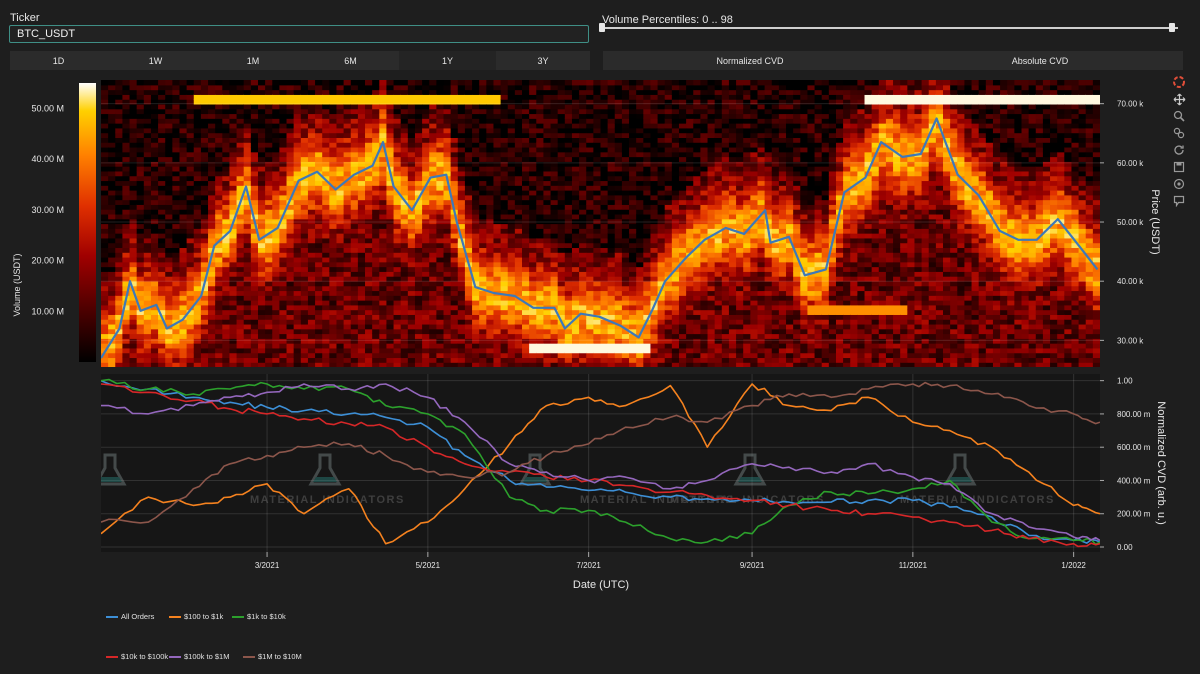 The image size is (1200, 674). Describe the element at coordinates (750, 60) in the screenshot. I see `normalized-cvd-button: Normalized CVD` at that location.